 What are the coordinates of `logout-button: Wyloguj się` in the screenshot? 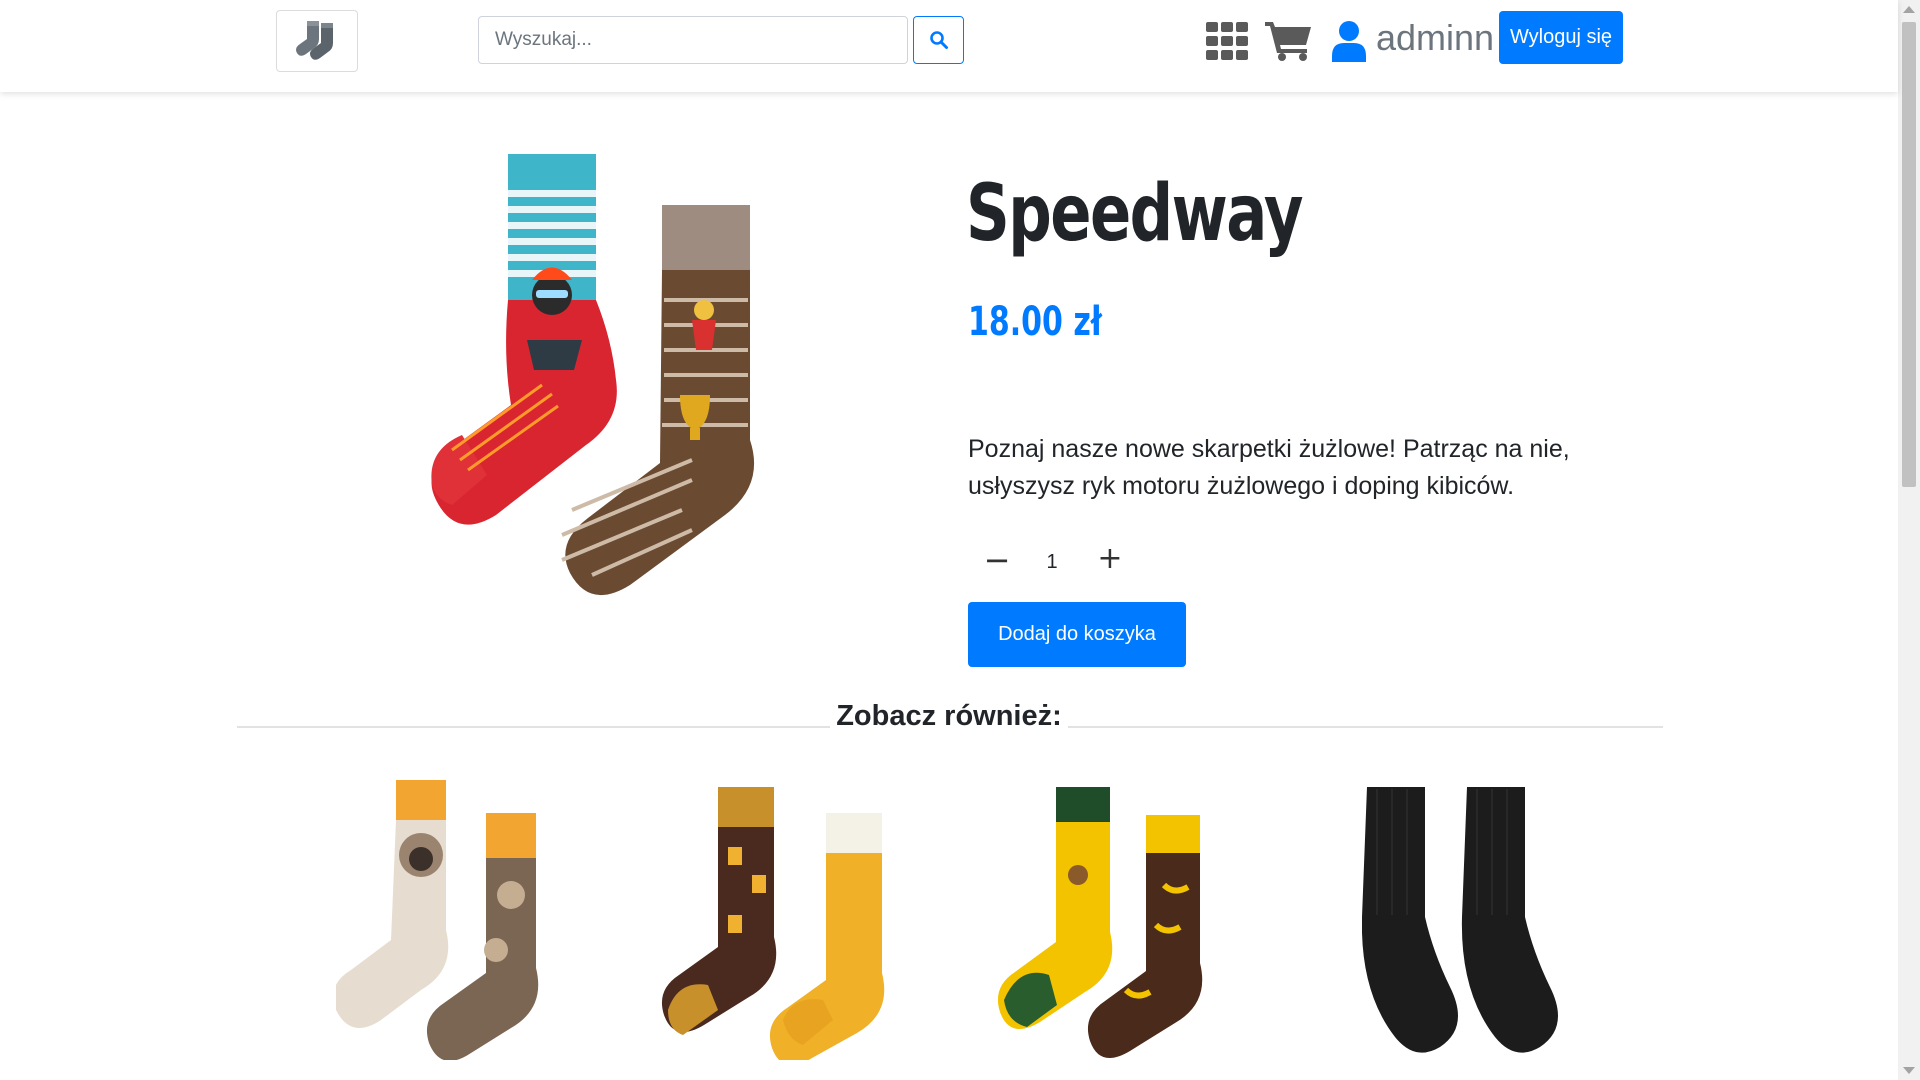 It's located at (1561, 37).